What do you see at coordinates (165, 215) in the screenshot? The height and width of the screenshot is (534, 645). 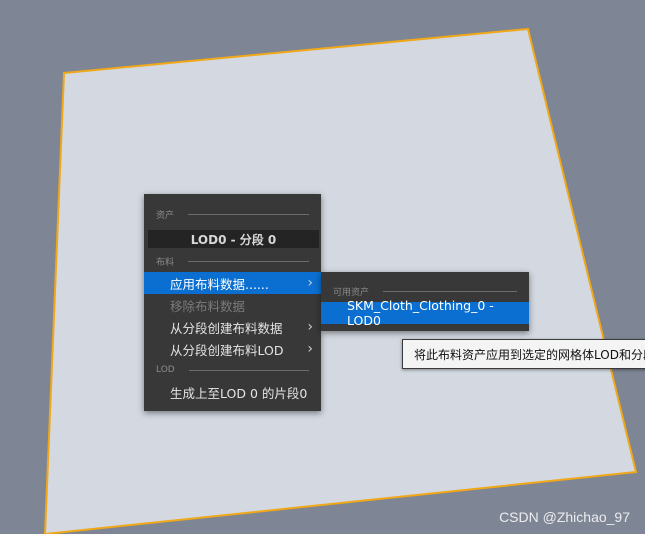 I see `section-header-asset-label: 资产` at bounding box center [165, 215].